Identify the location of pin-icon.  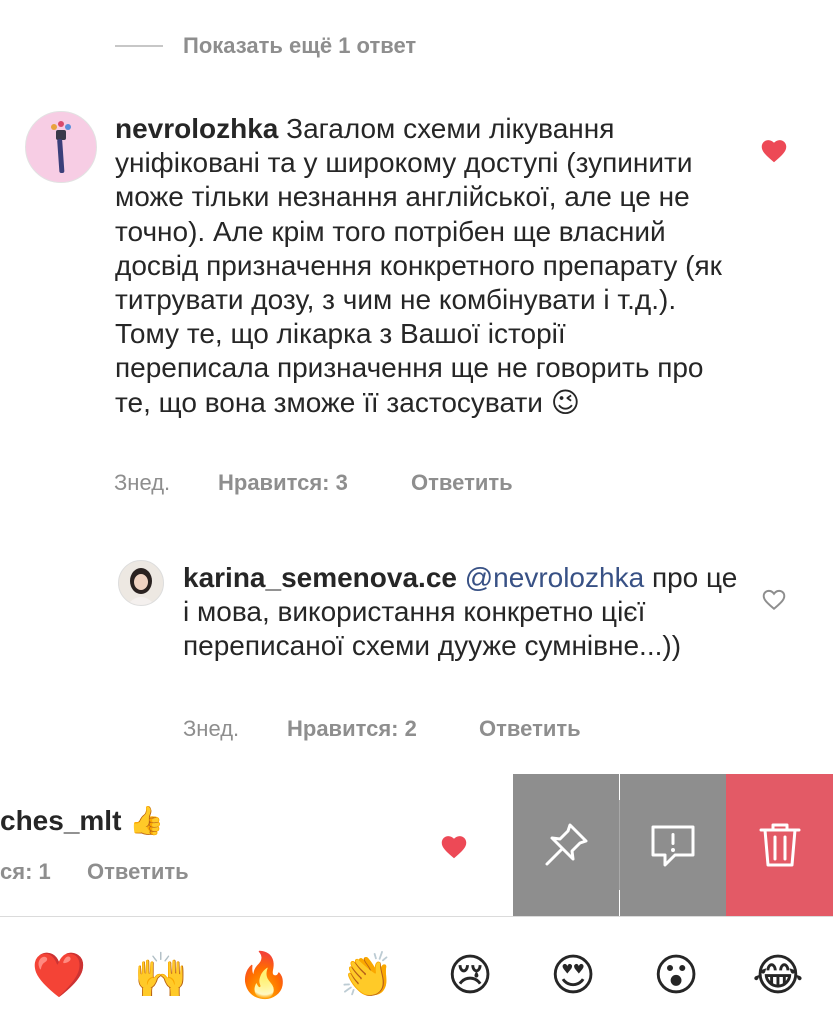
(566, 844).